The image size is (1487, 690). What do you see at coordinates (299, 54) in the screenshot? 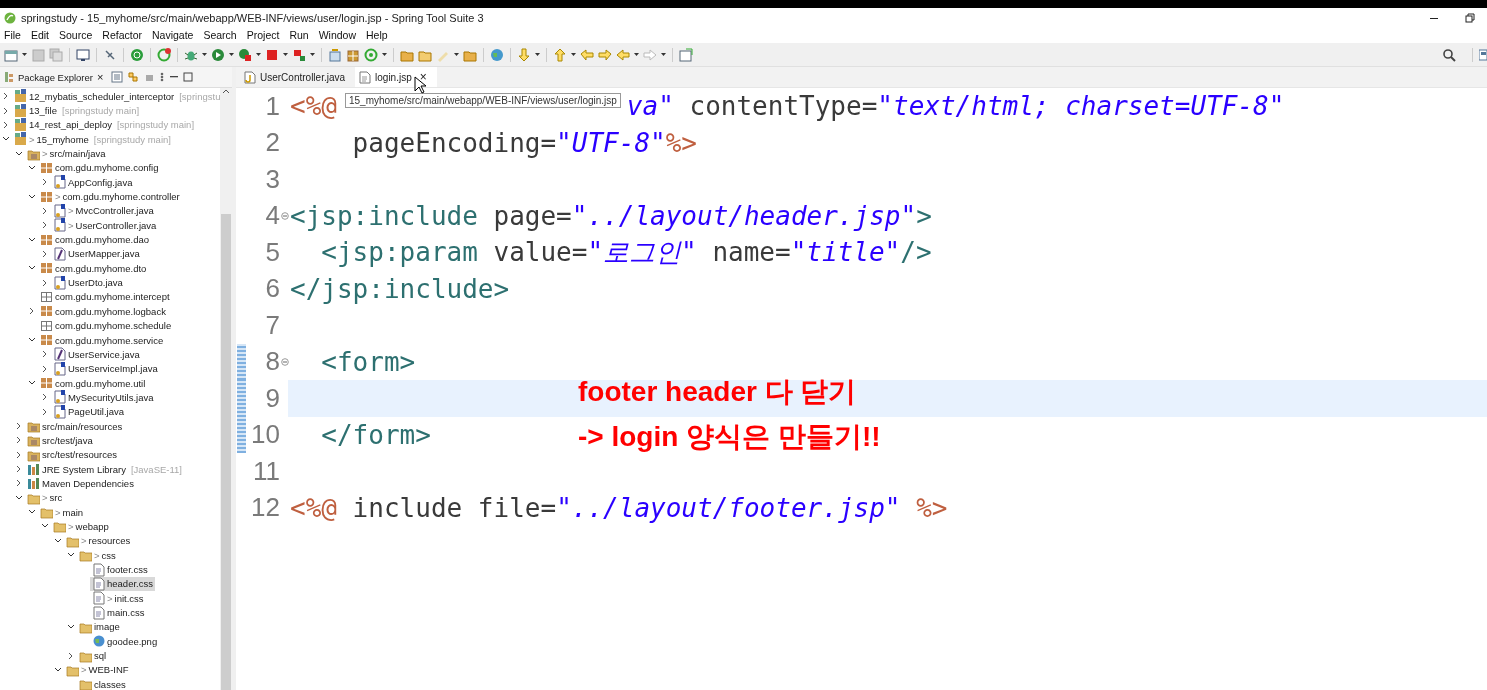
I see `flag-icon` at bounding box center [299, 54].